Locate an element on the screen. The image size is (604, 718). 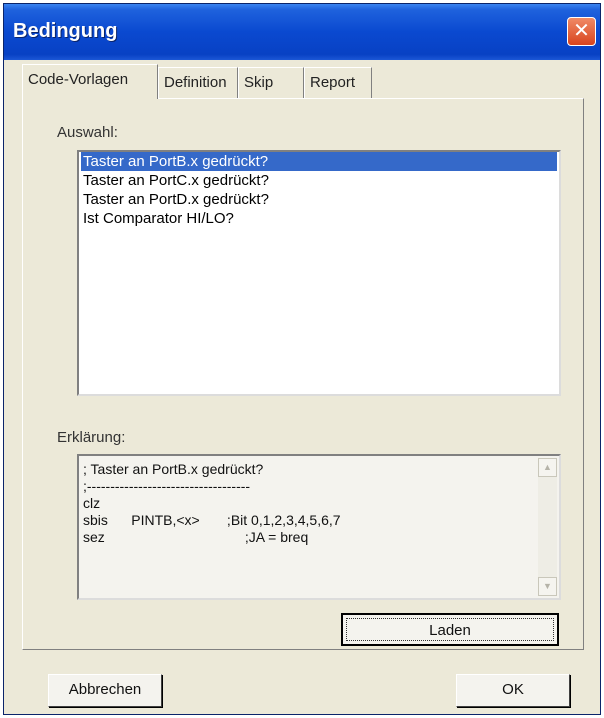
abbrechen-label: Abbrechen is located at coordinates (105, 689).